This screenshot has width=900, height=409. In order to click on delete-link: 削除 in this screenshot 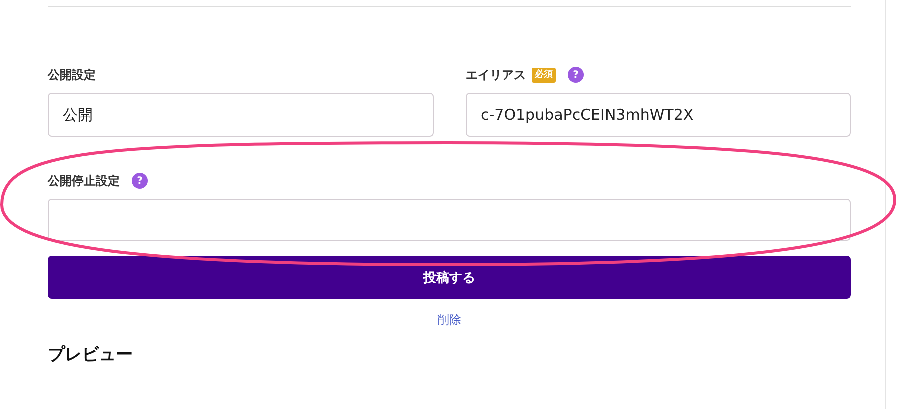, I will do `click(450, 320)`.